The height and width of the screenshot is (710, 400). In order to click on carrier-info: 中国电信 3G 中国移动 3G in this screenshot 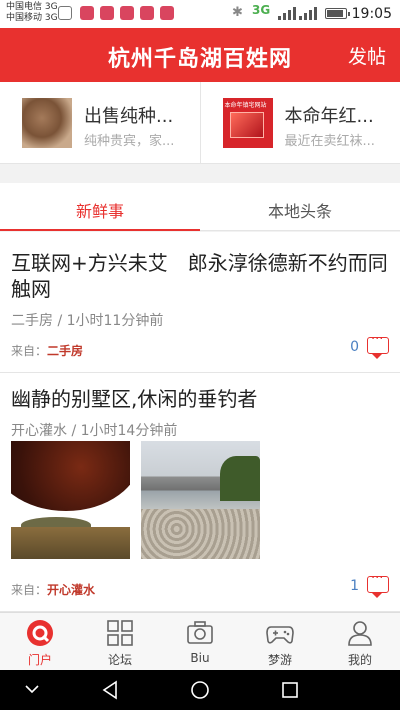, I will do `click(32, 13)`.